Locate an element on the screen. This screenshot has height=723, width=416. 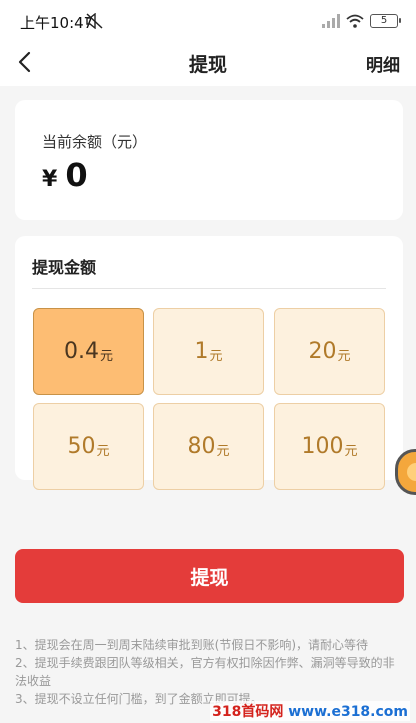
note-item: 2、提现手续费跟团队等级相关，官方有权扣除因作弊、漏洞等导致的非法收益 is located at coordinates (205, 672).